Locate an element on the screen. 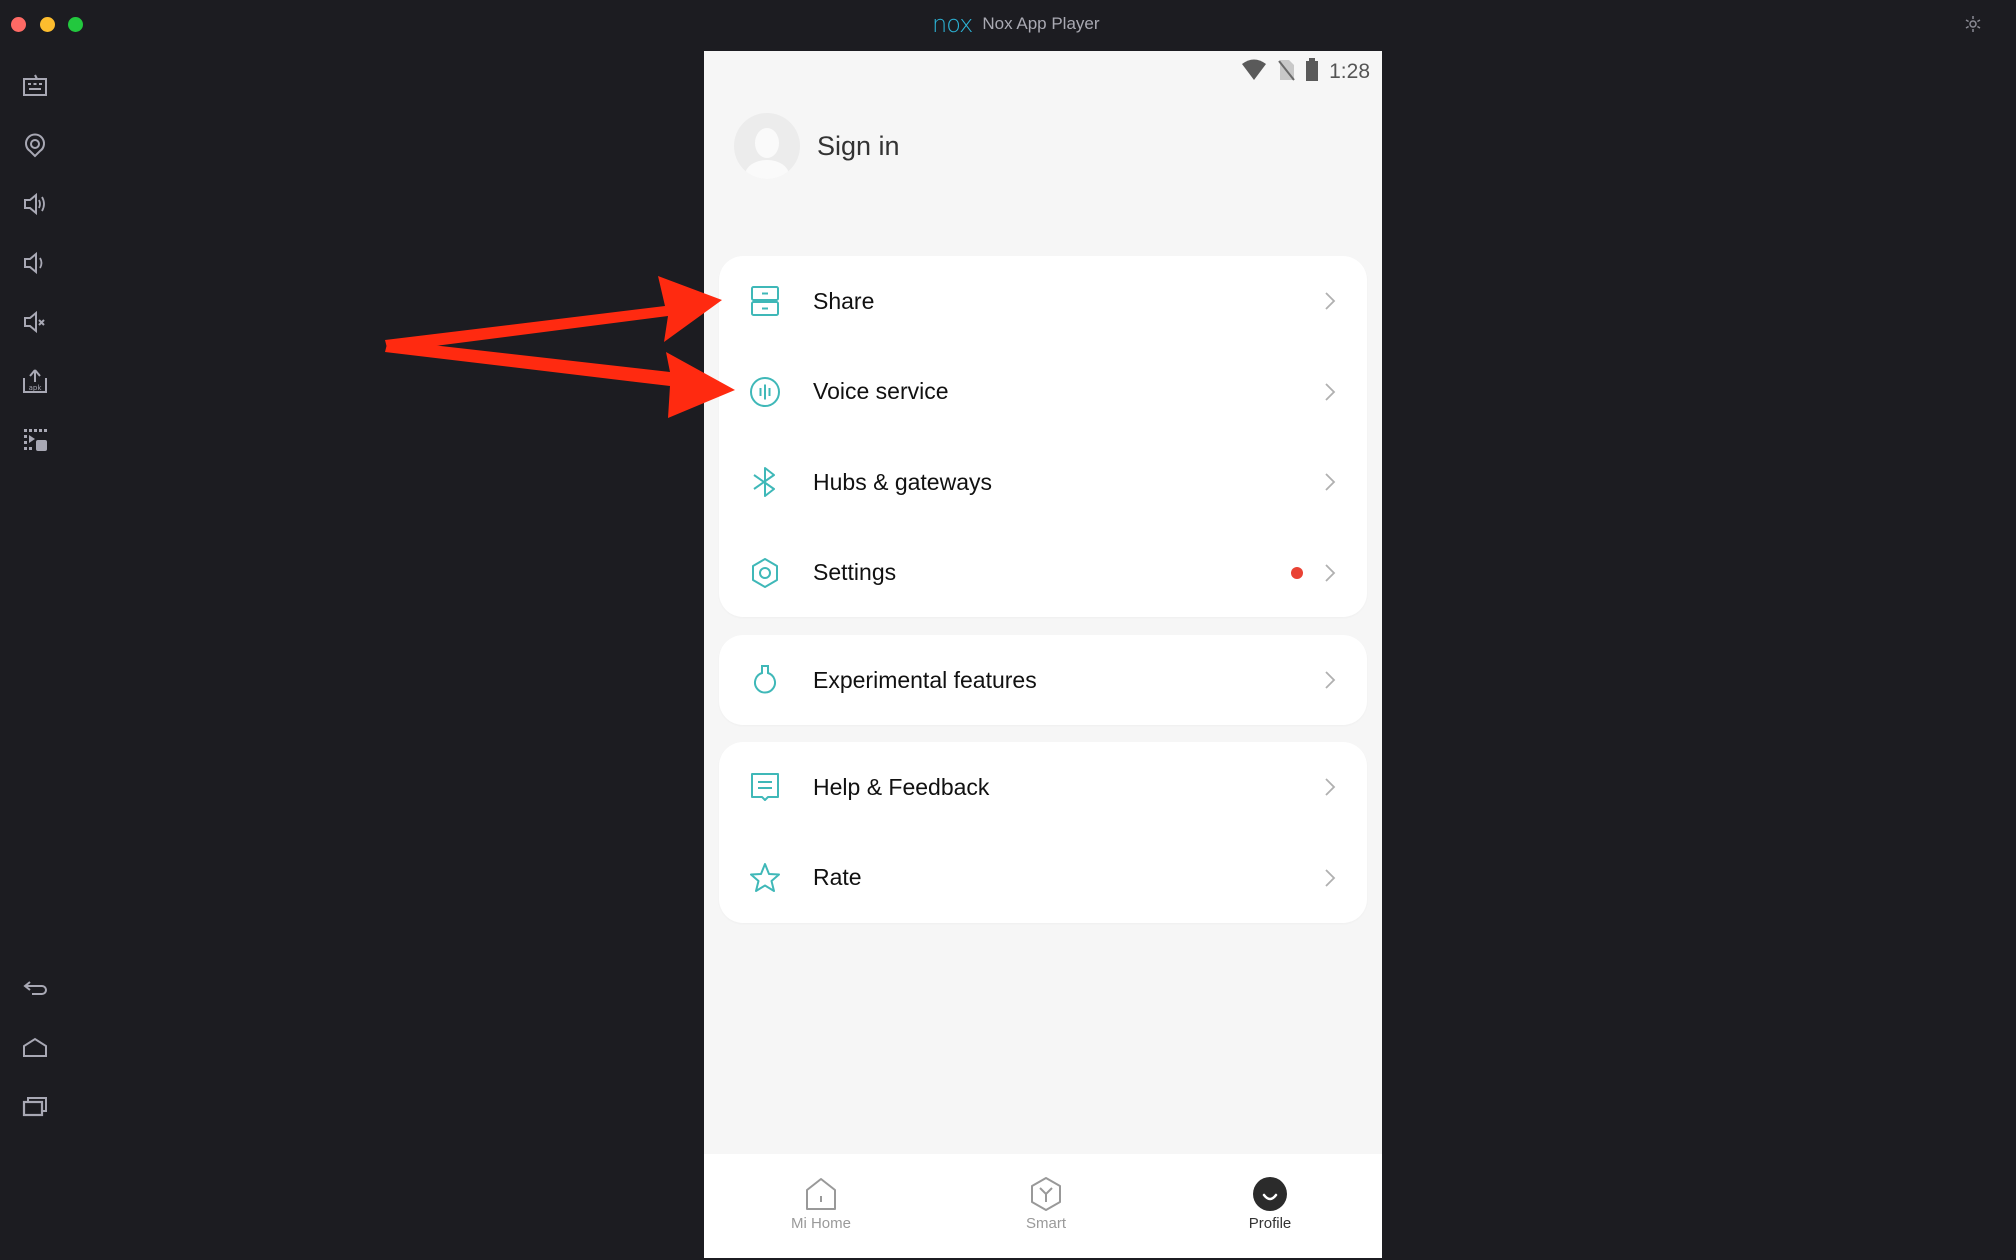  nav-tab-mi-home: Mi Home is located at coordinates (821, 1204).